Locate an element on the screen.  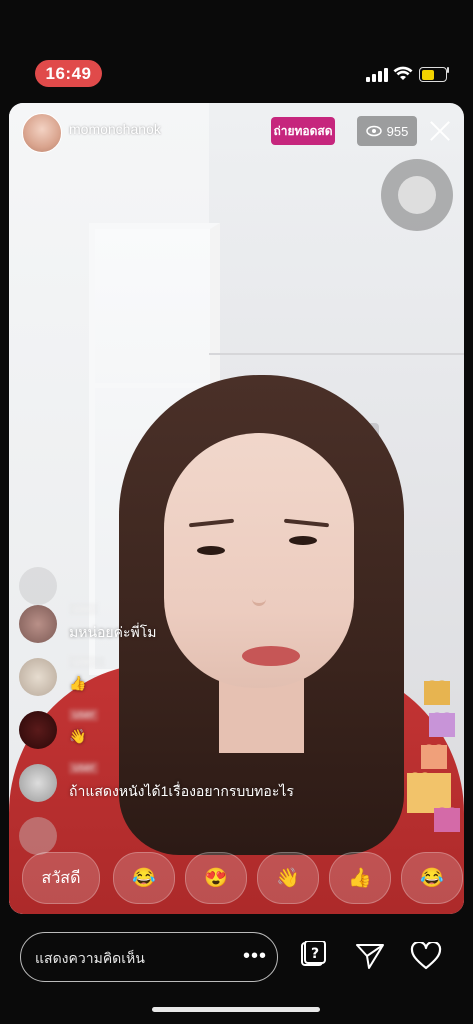
status-time: 16:49 is located at coordinates (68, 73).